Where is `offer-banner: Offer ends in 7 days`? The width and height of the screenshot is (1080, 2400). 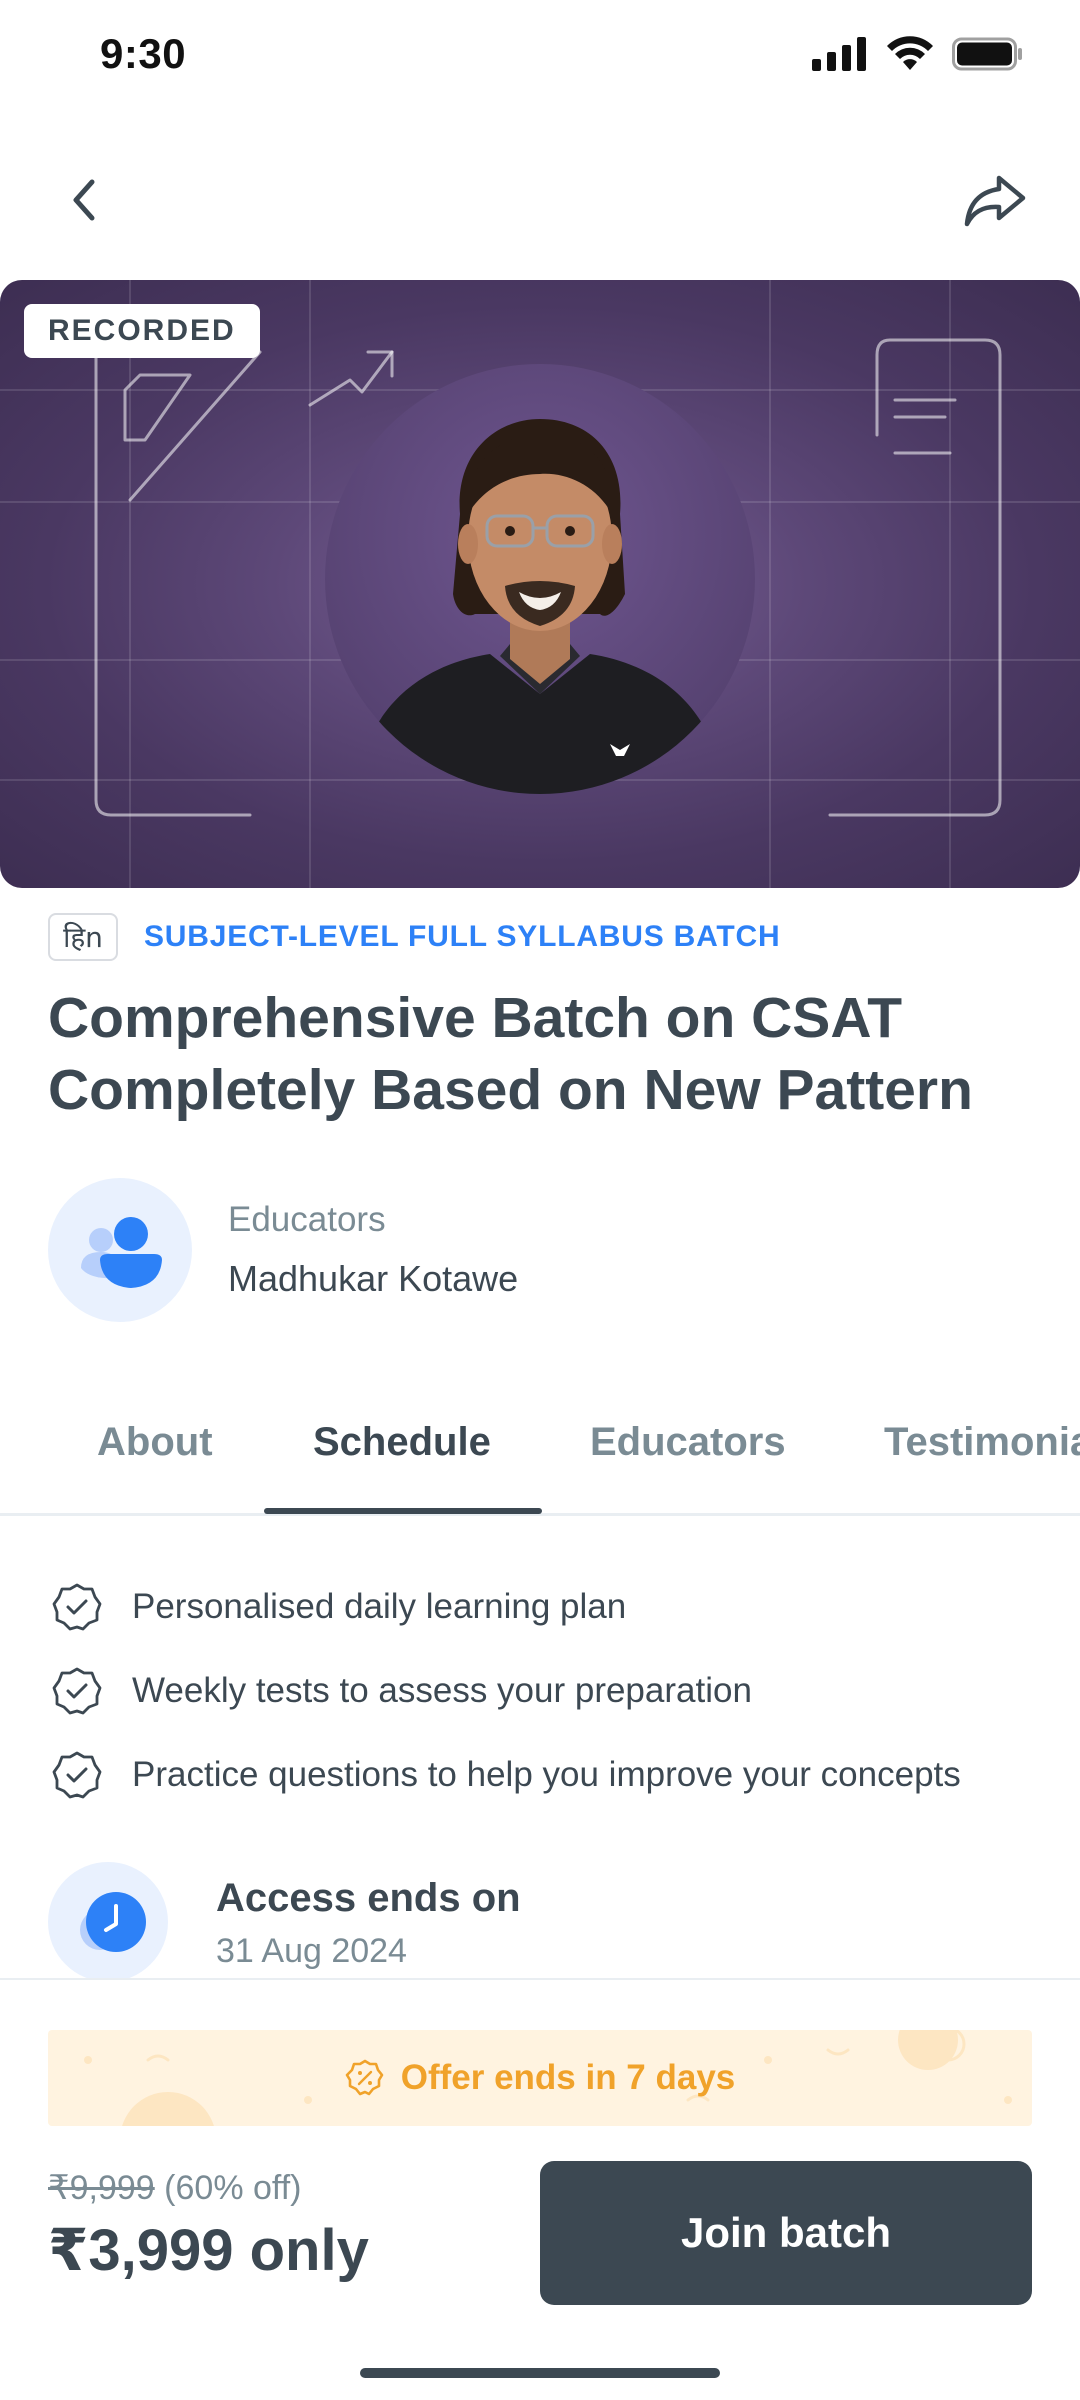 offer-banner: Offer ends in 7 days is located at coordinates (540, 2078).